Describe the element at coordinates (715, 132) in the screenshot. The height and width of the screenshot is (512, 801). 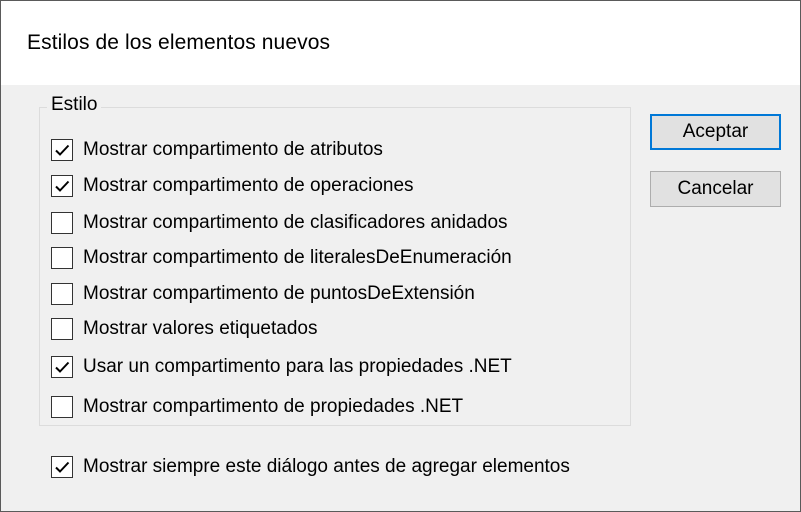
I see `ok-button: Aceptar` at that location.